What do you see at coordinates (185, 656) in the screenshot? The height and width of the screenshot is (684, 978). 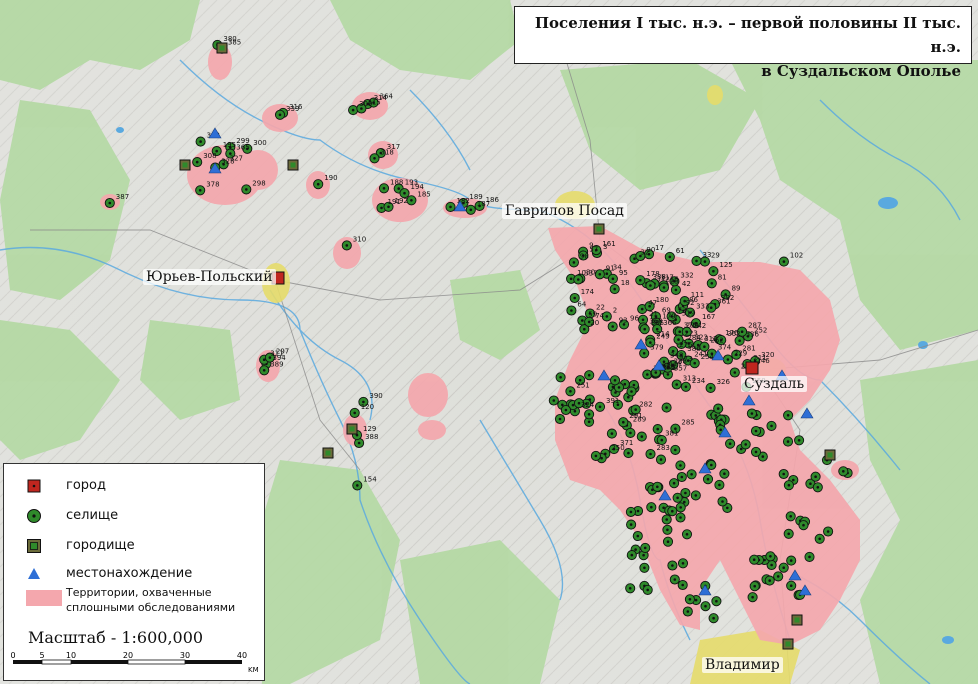 I see `scale-tick-30: 30` at bounding box center [185, 656].